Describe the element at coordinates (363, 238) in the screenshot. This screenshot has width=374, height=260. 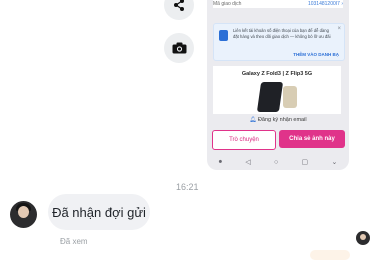
I see `read-receipt-avatar` at that location.